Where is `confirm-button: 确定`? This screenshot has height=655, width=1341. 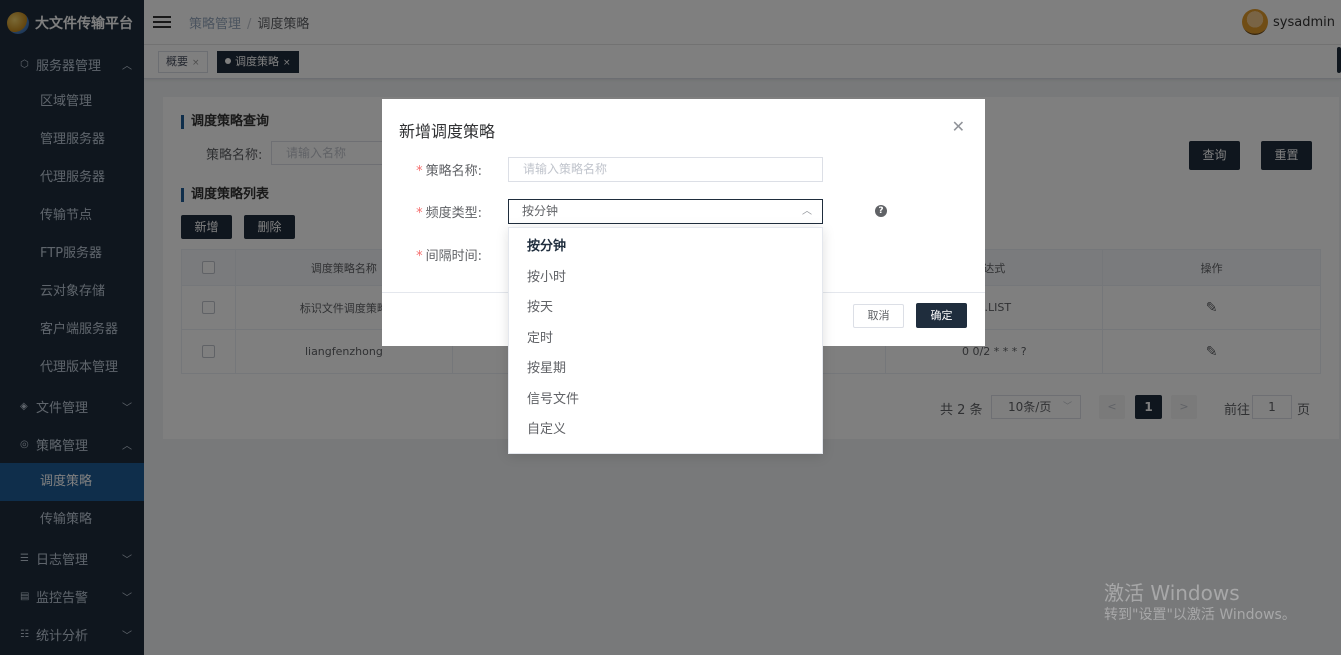
confirm-button: 确定 is located at coordinates (941, 315).